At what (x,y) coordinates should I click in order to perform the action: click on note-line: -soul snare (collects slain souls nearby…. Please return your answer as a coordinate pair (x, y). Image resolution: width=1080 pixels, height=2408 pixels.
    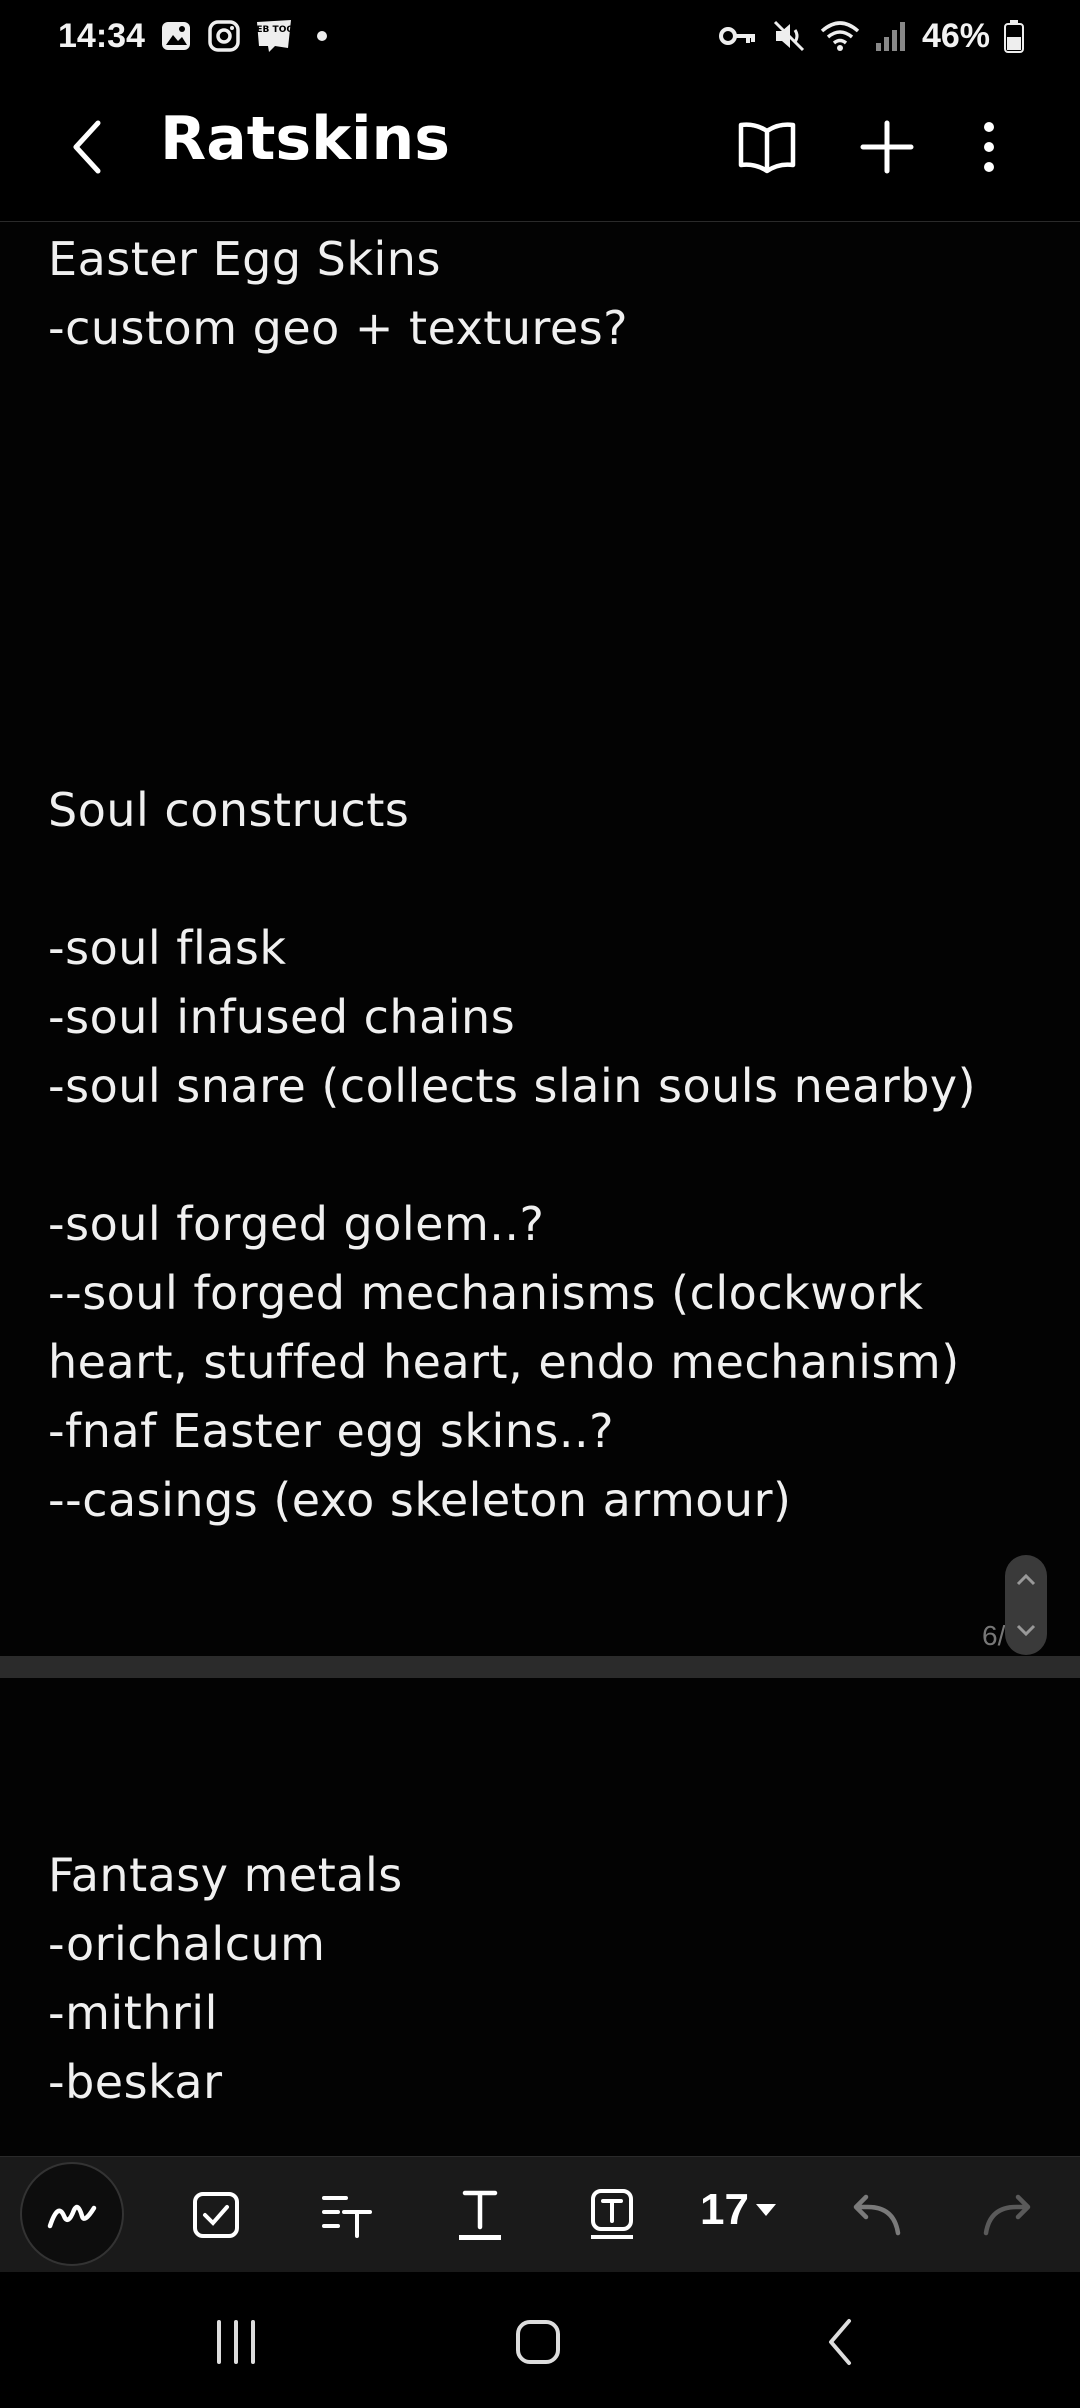
    Looking at the image, I should click on (512, 1086).